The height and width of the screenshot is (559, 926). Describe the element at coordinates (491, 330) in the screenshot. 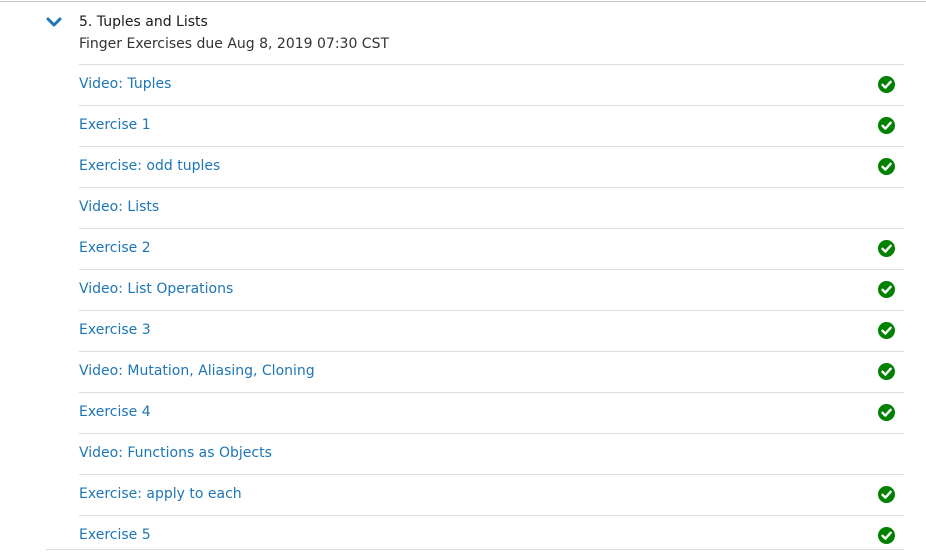

I see `unit-row: Exercise 3` at that location.